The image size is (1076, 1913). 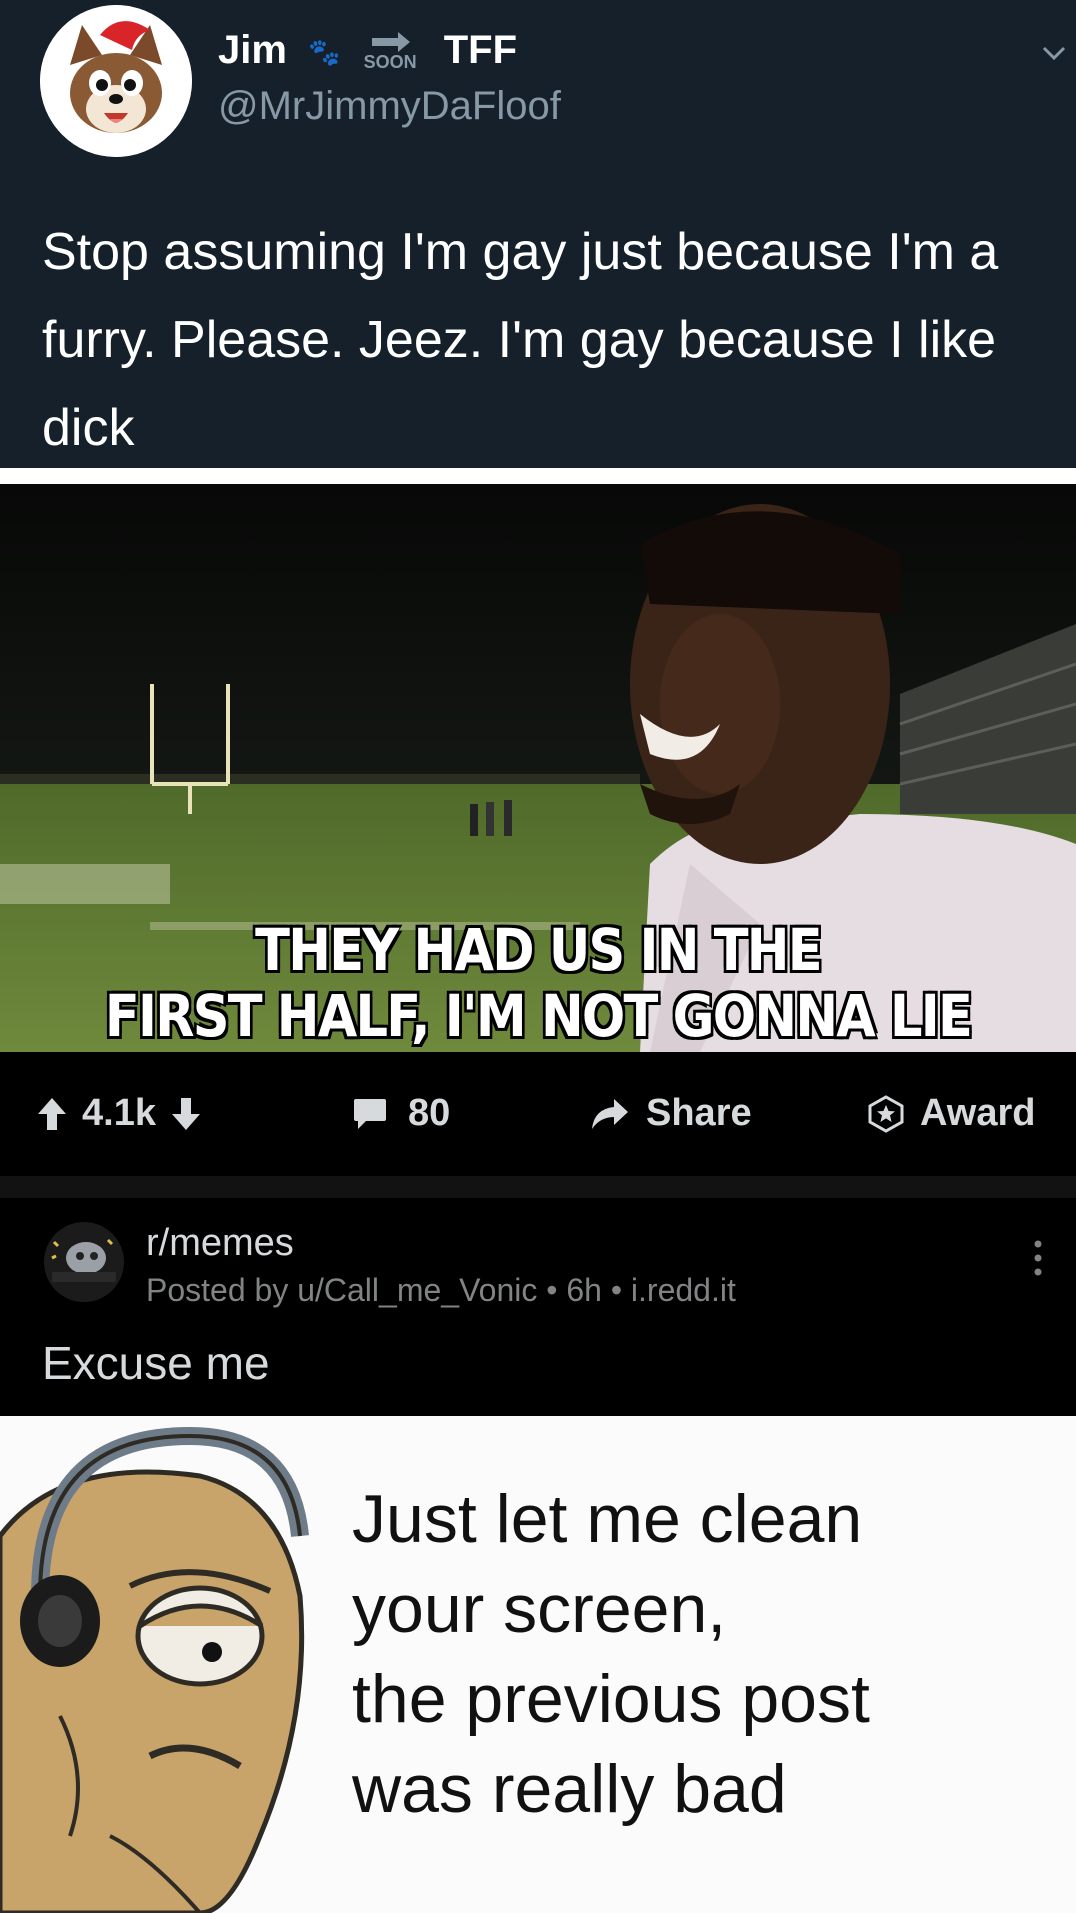 What do you see at coordinates (538, 1016) in the screenshot?
I see `meme-caption-line2: FIRST HALF, I'M NOT GONNA LIE` at bounding box center [538, 1016].